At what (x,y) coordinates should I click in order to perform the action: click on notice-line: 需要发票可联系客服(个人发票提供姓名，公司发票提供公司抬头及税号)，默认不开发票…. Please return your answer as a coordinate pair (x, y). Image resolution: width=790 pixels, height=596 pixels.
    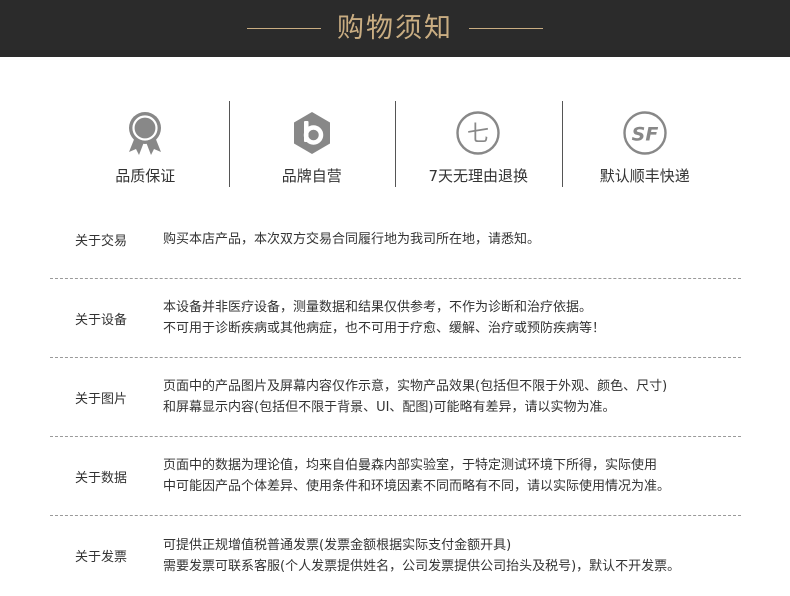
    Looking at the image, I should click on (422, 566).